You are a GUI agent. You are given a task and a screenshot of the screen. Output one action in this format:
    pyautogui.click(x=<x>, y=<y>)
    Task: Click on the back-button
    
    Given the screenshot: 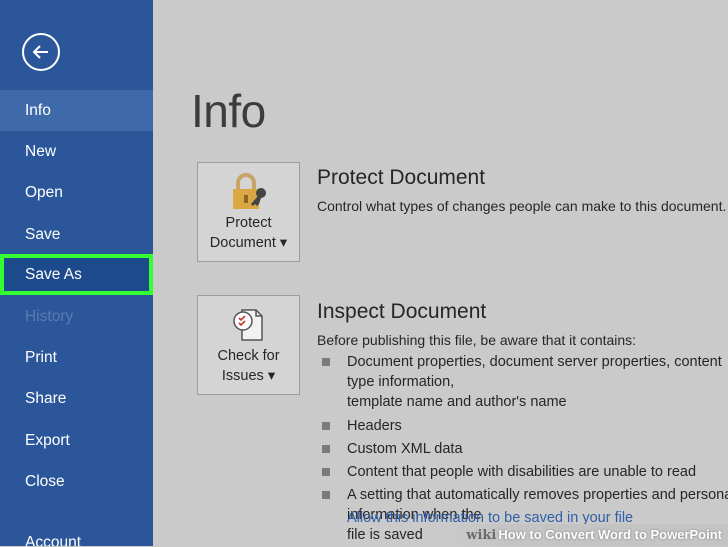 What is the action you would take?
    pyautogui.click(x=41, y=52)
    